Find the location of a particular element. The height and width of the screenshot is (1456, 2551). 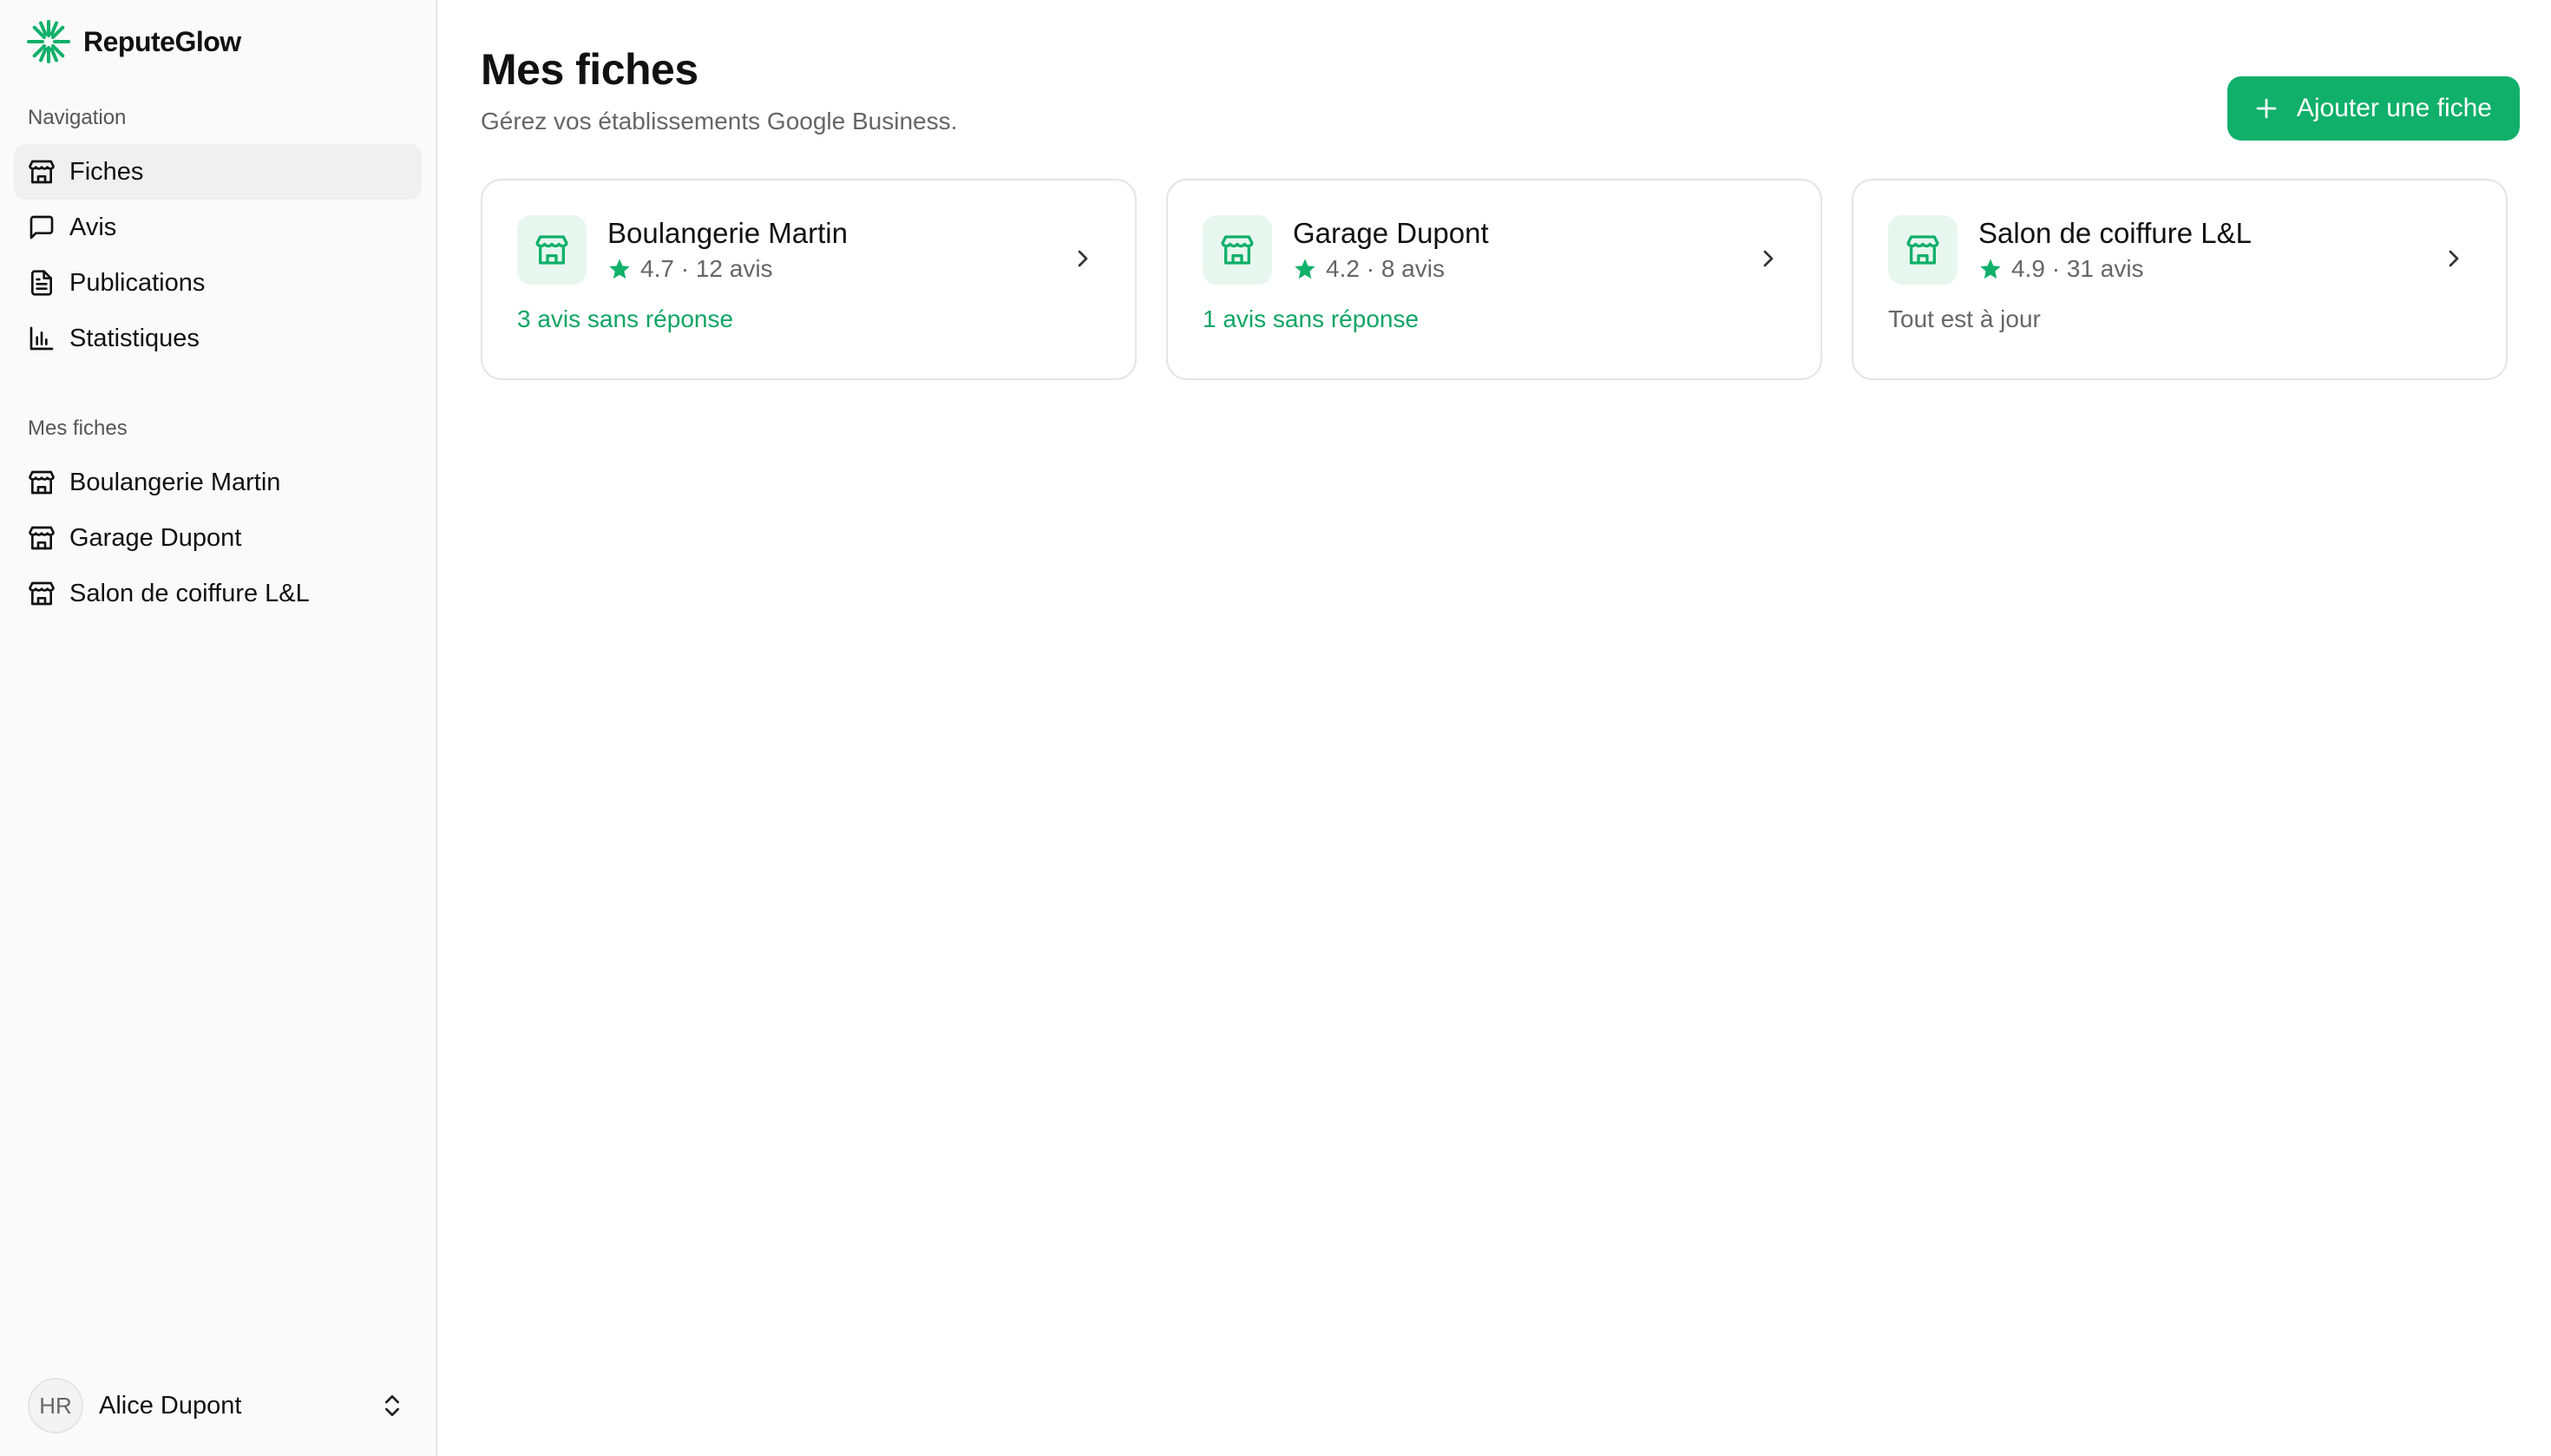

brand: ReputeGlow is located at coordinates (218, 41).